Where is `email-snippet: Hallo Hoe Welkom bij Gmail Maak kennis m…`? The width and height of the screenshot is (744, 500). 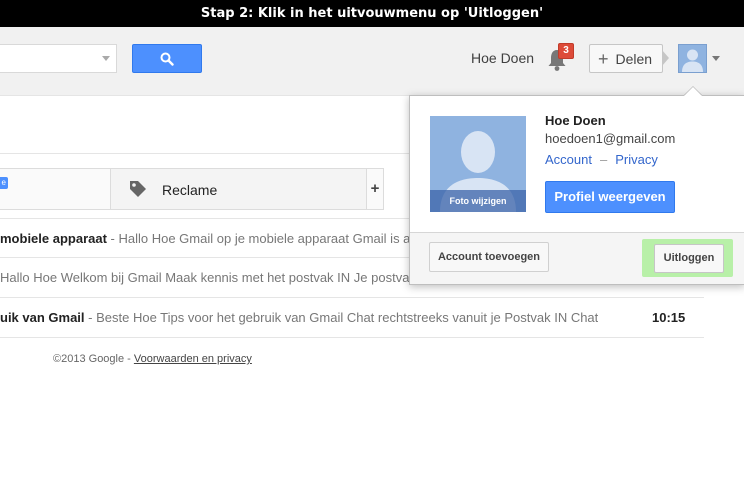
email-snippet: Hallo Hoe Welkom bij Gmail Maak kennis m… is located at coordinates (208, 277).